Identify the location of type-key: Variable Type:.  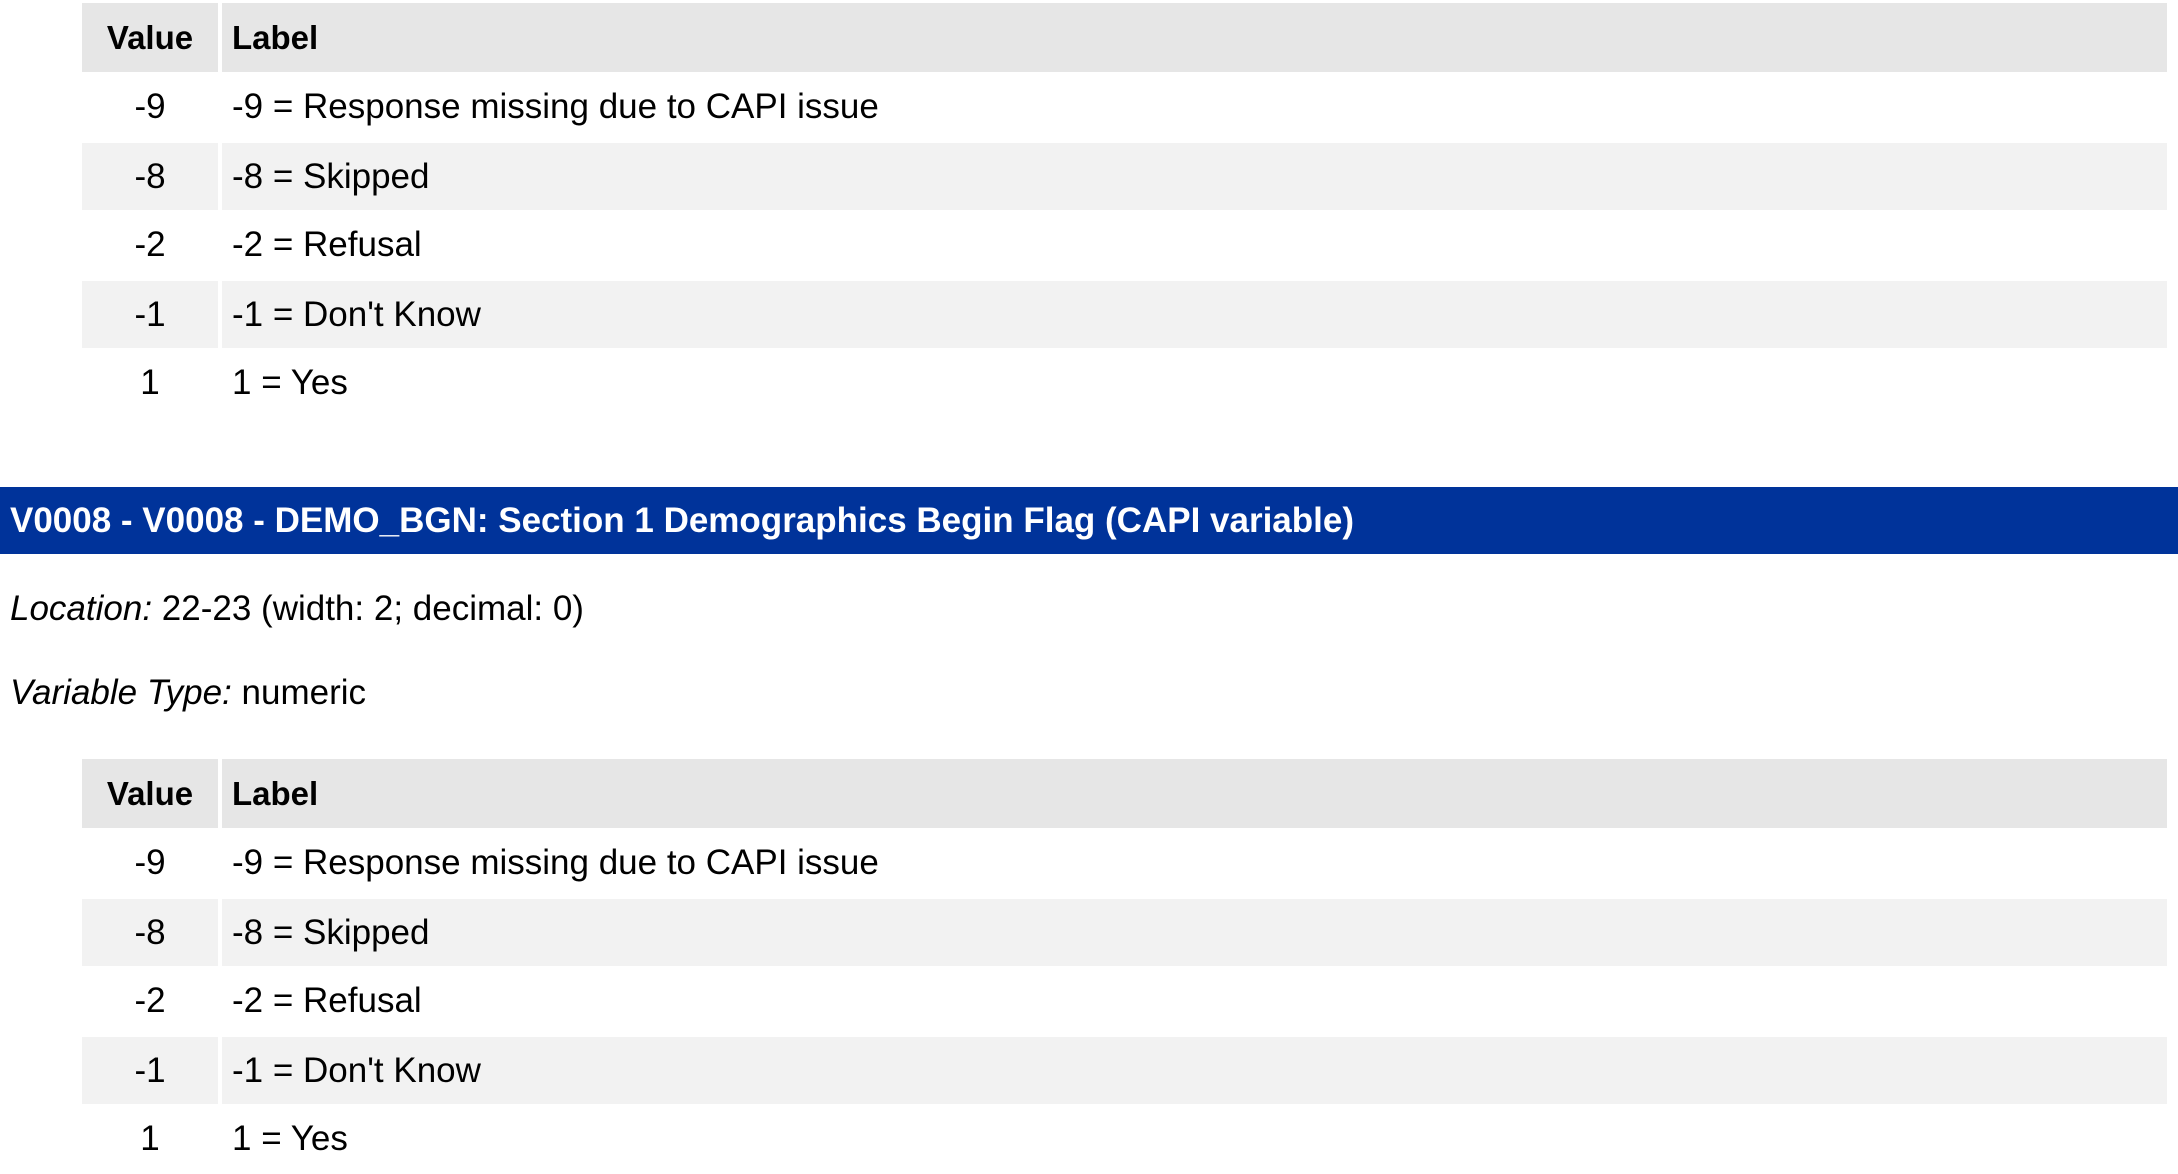
(121, 692).